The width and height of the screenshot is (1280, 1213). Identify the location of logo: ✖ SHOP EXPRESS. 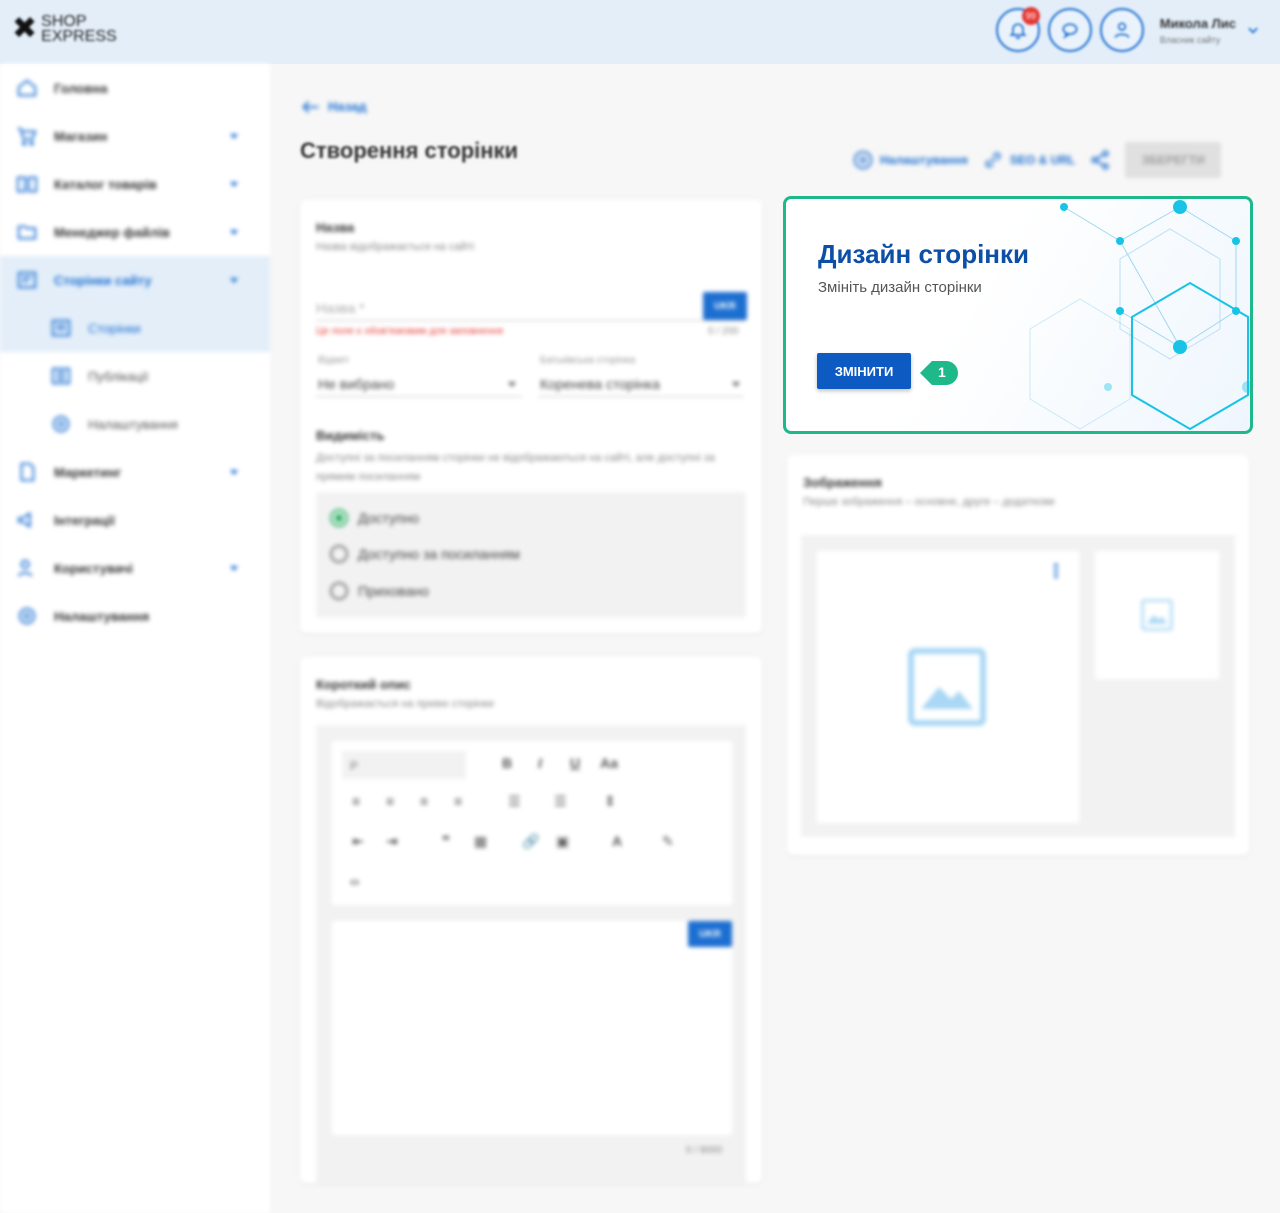
(64, 28).